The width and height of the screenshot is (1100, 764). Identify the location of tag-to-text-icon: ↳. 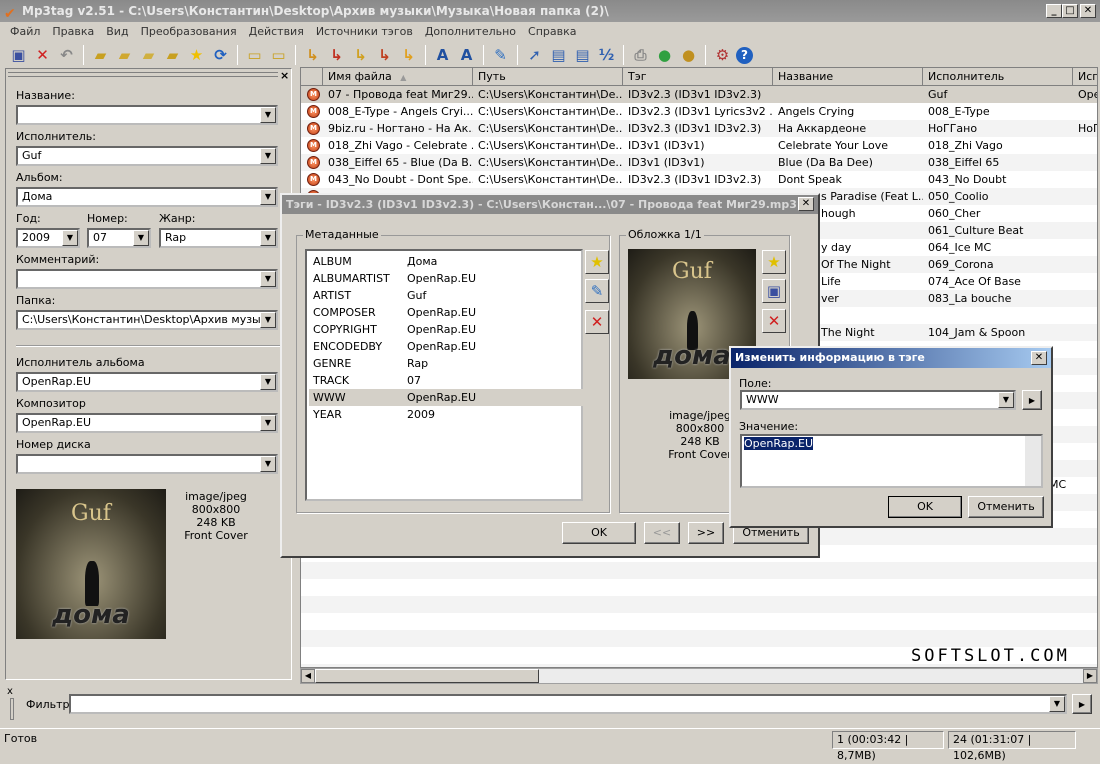
(408, 55).